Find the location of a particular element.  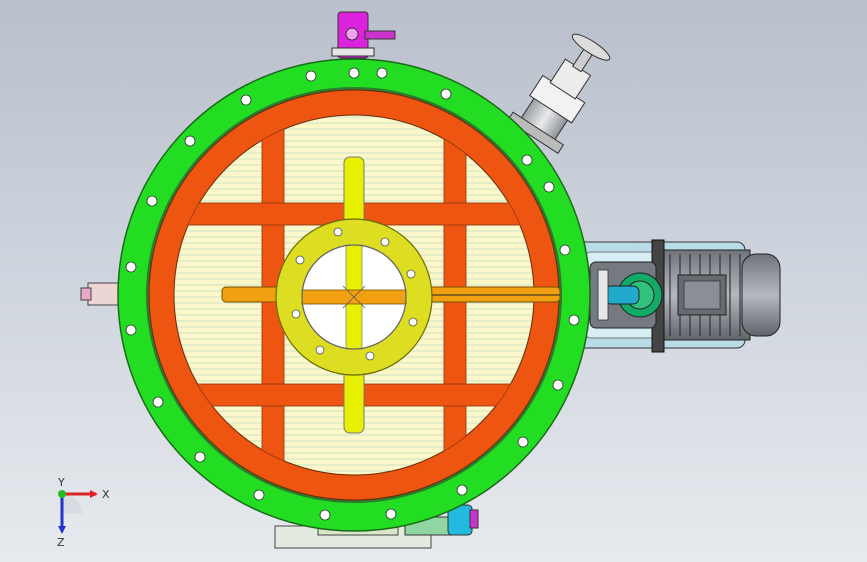

top-vent-handle is located at coordinates (363, 35).